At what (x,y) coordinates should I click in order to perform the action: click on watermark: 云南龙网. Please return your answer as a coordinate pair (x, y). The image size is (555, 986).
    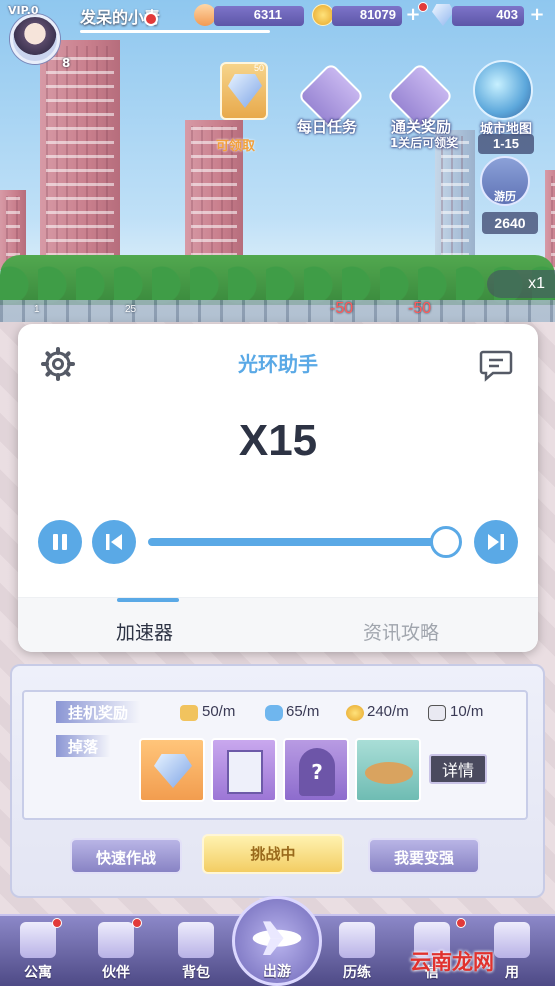
    Looking at the image, I should click on (452, 962).